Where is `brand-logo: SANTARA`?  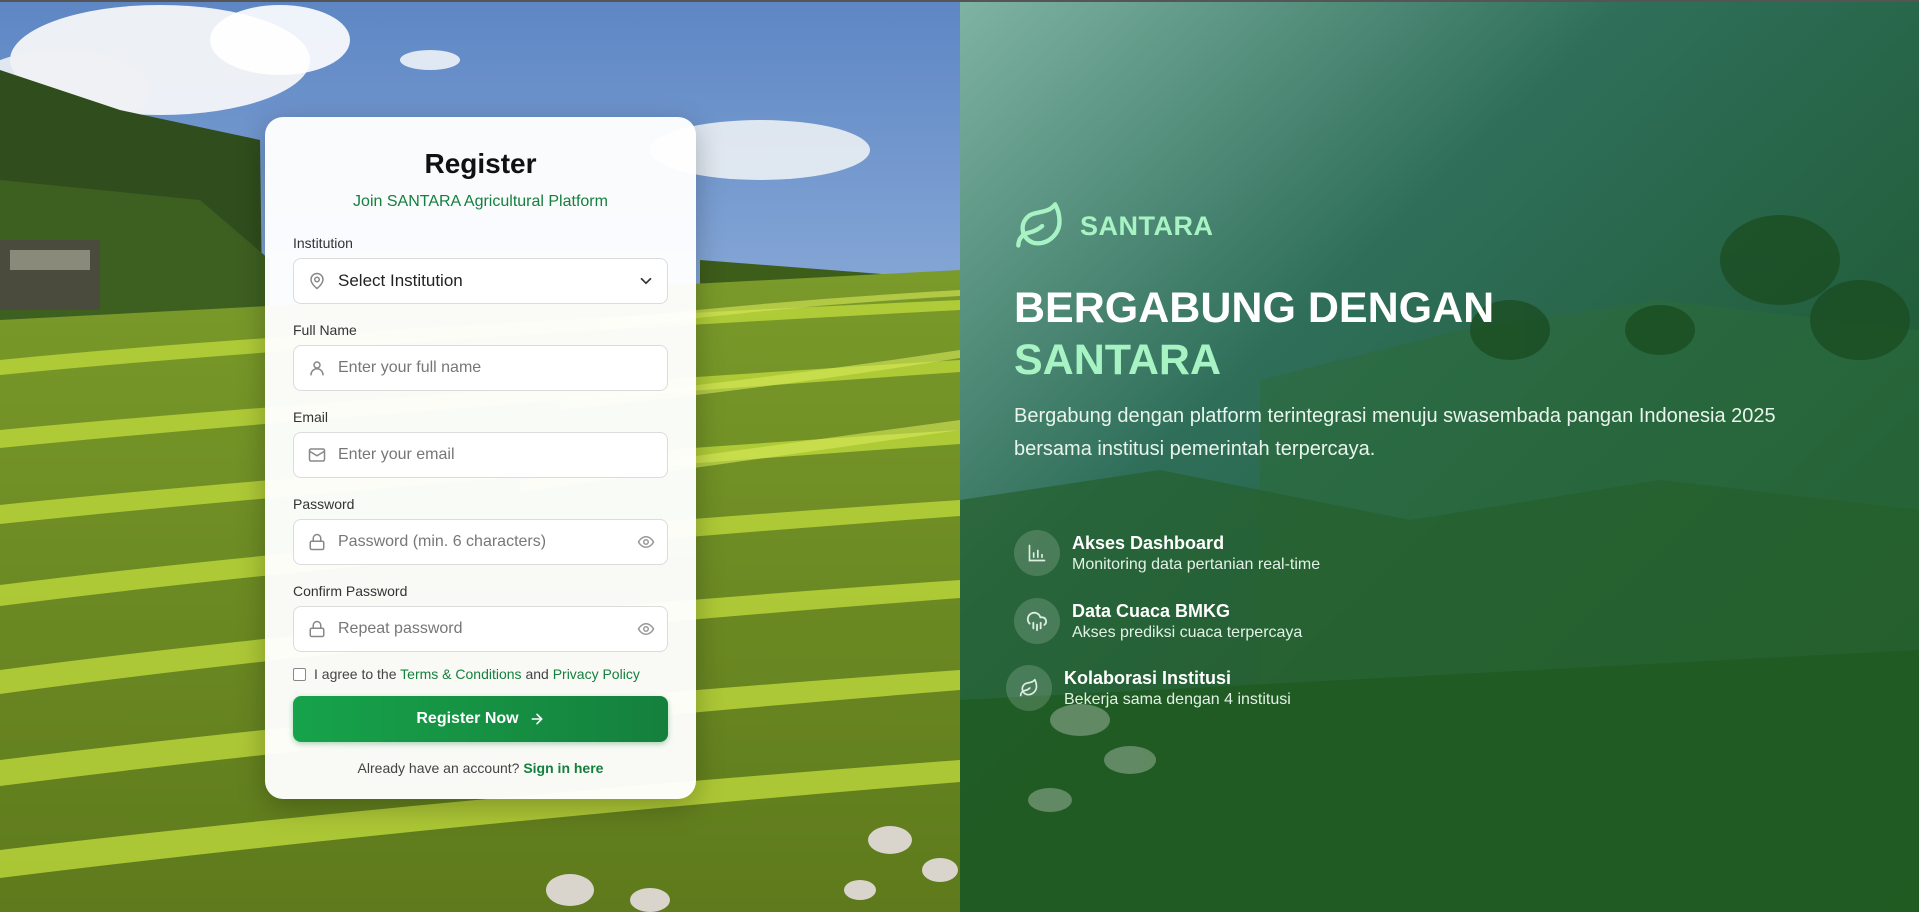 brand-logo: SANTARA is located at coordinates (1114, 226).